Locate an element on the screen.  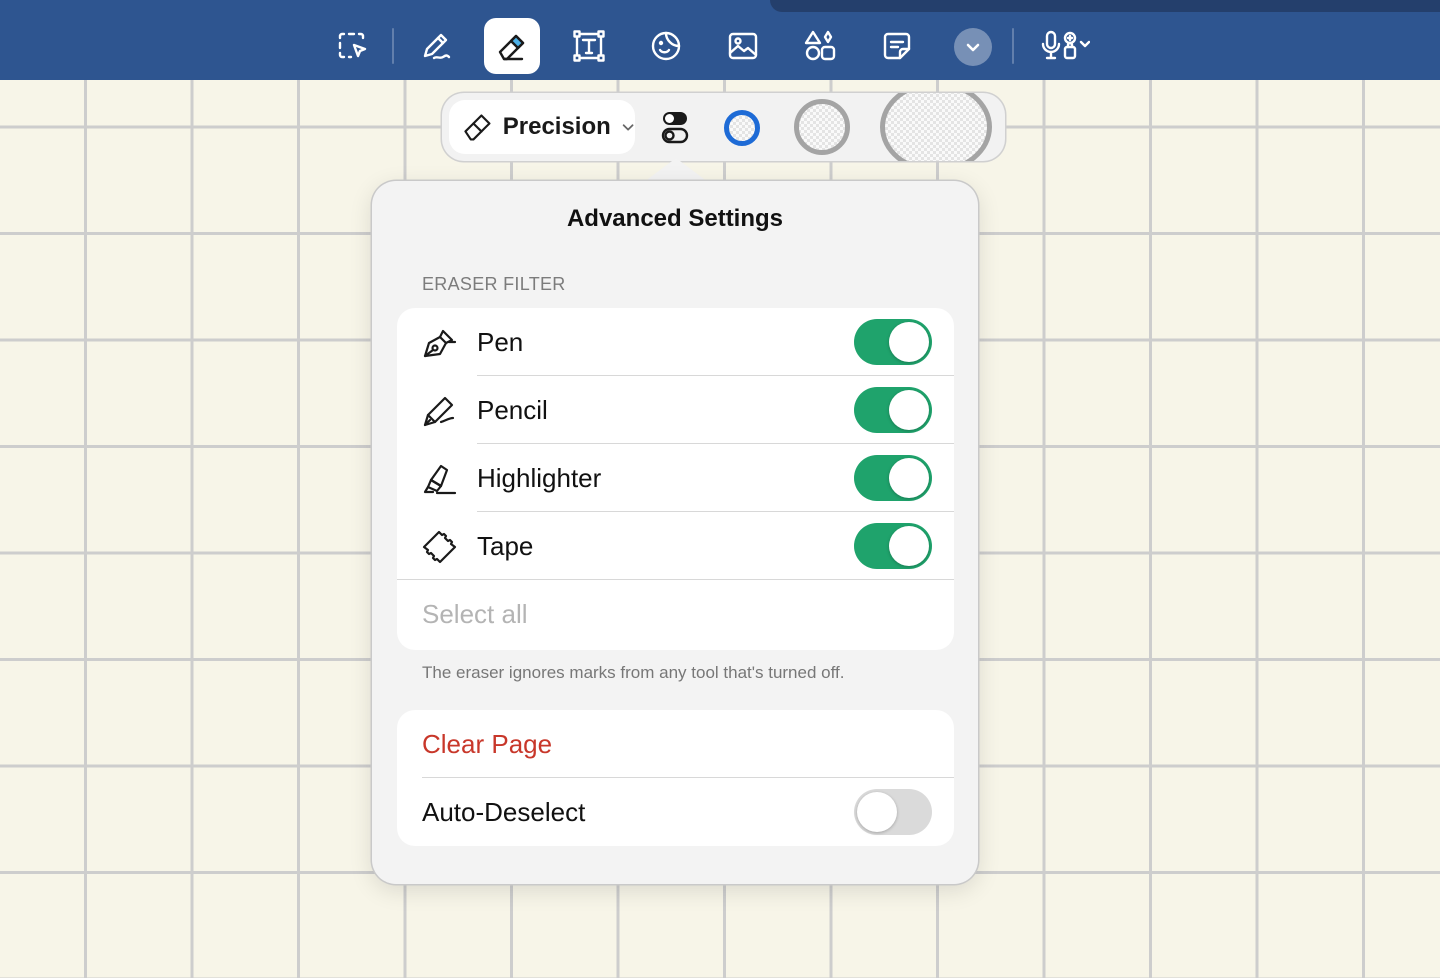
text-tool is located at coordinates (589, 46).